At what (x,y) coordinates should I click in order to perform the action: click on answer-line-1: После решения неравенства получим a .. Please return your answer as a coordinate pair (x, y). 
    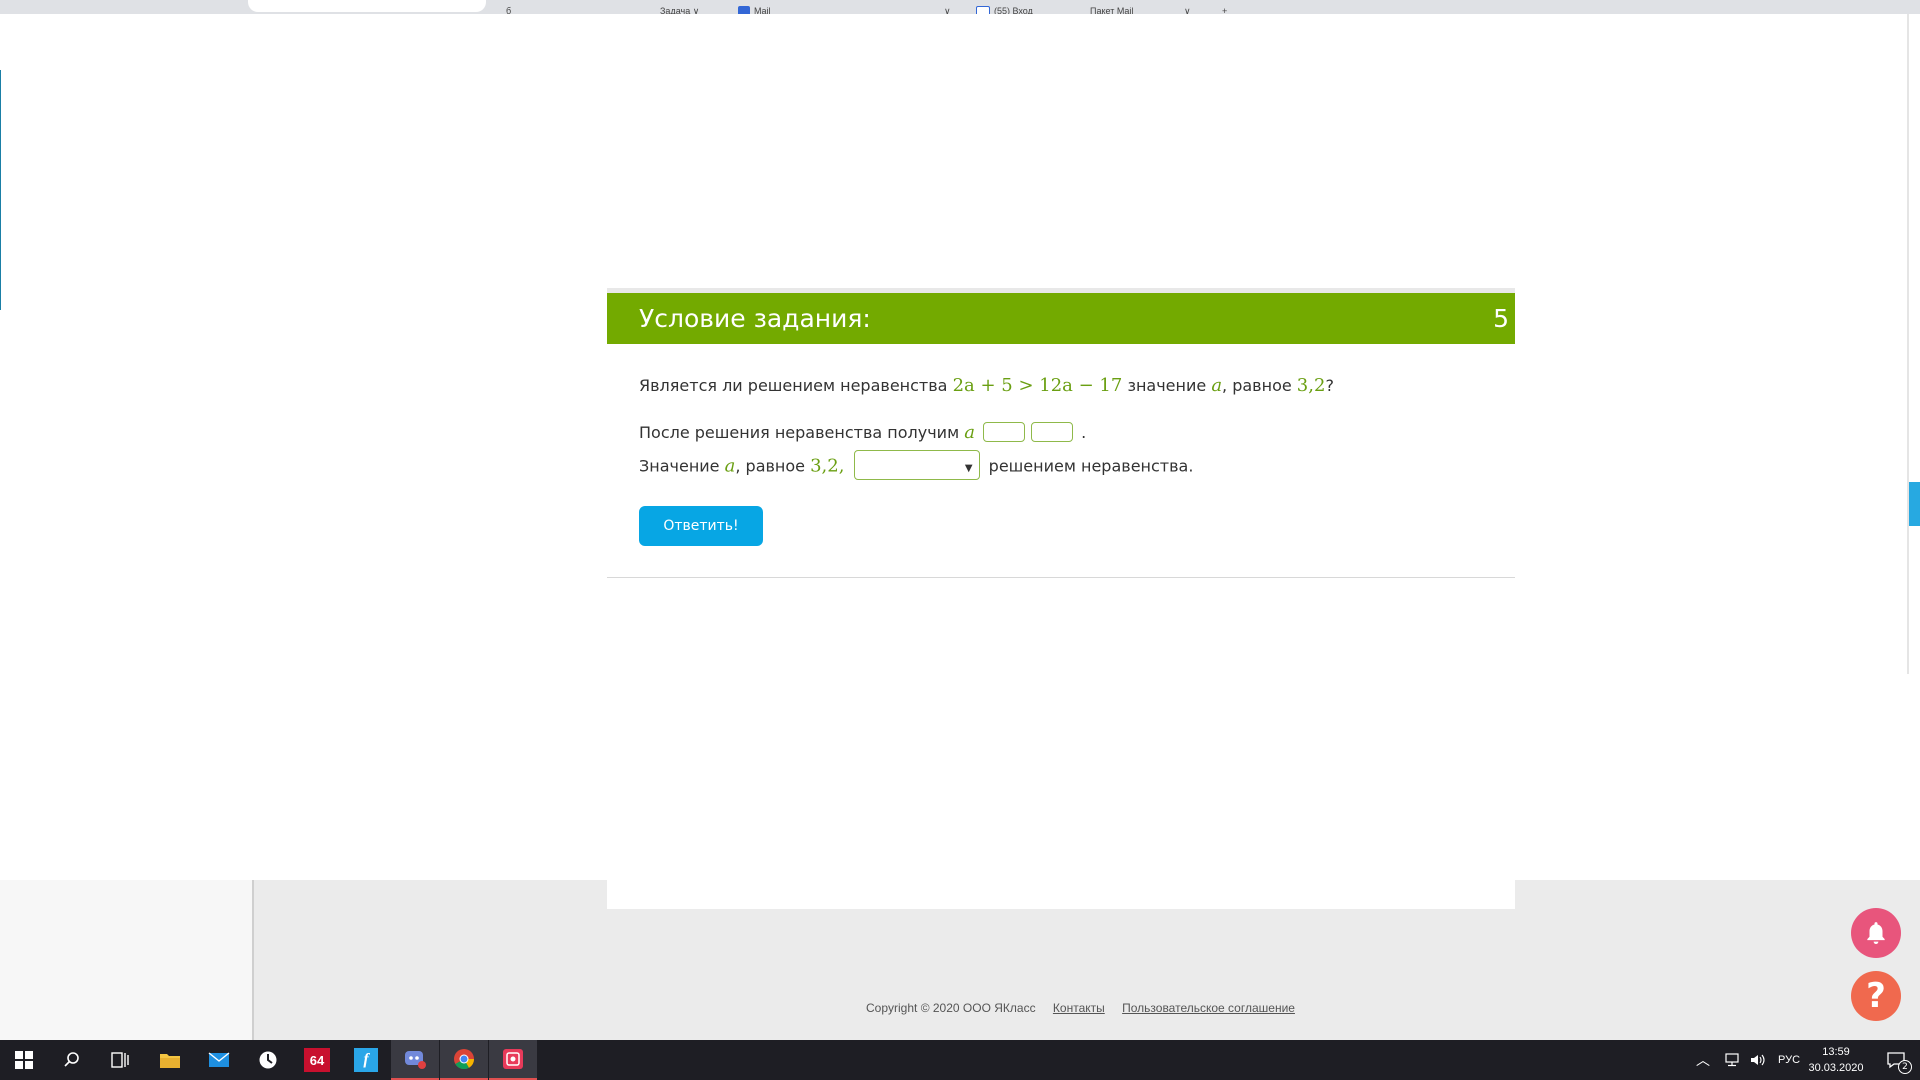
    Looking at the image, I should click on (862, 433).